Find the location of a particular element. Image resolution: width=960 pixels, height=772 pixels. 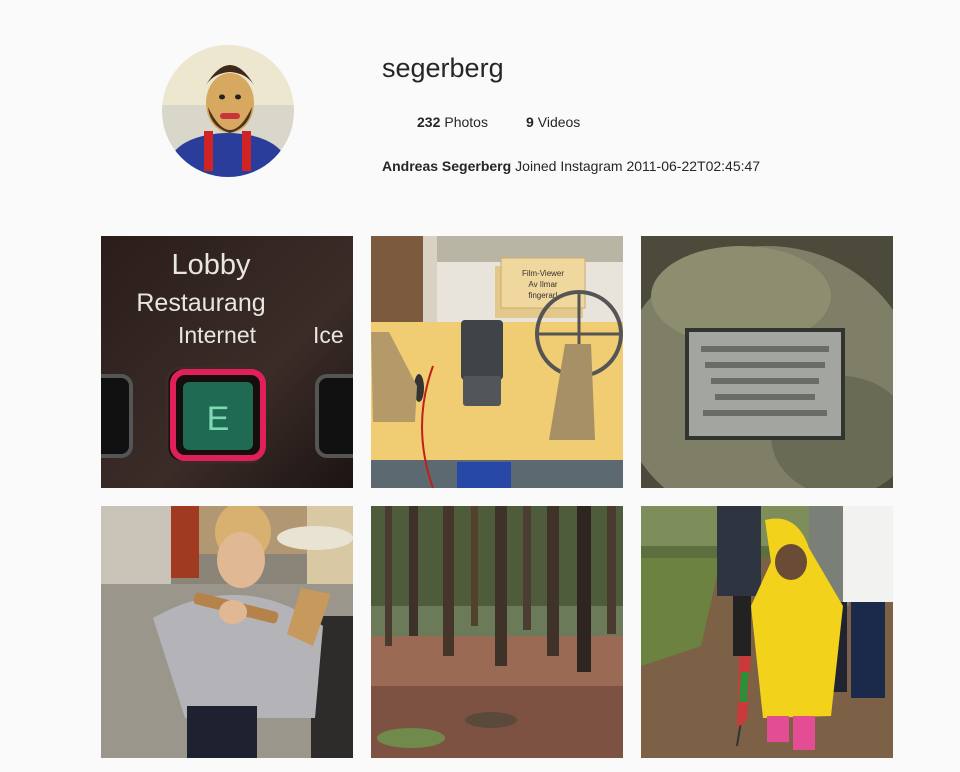

raincoat-child-image is located at coordinates (767, 632).